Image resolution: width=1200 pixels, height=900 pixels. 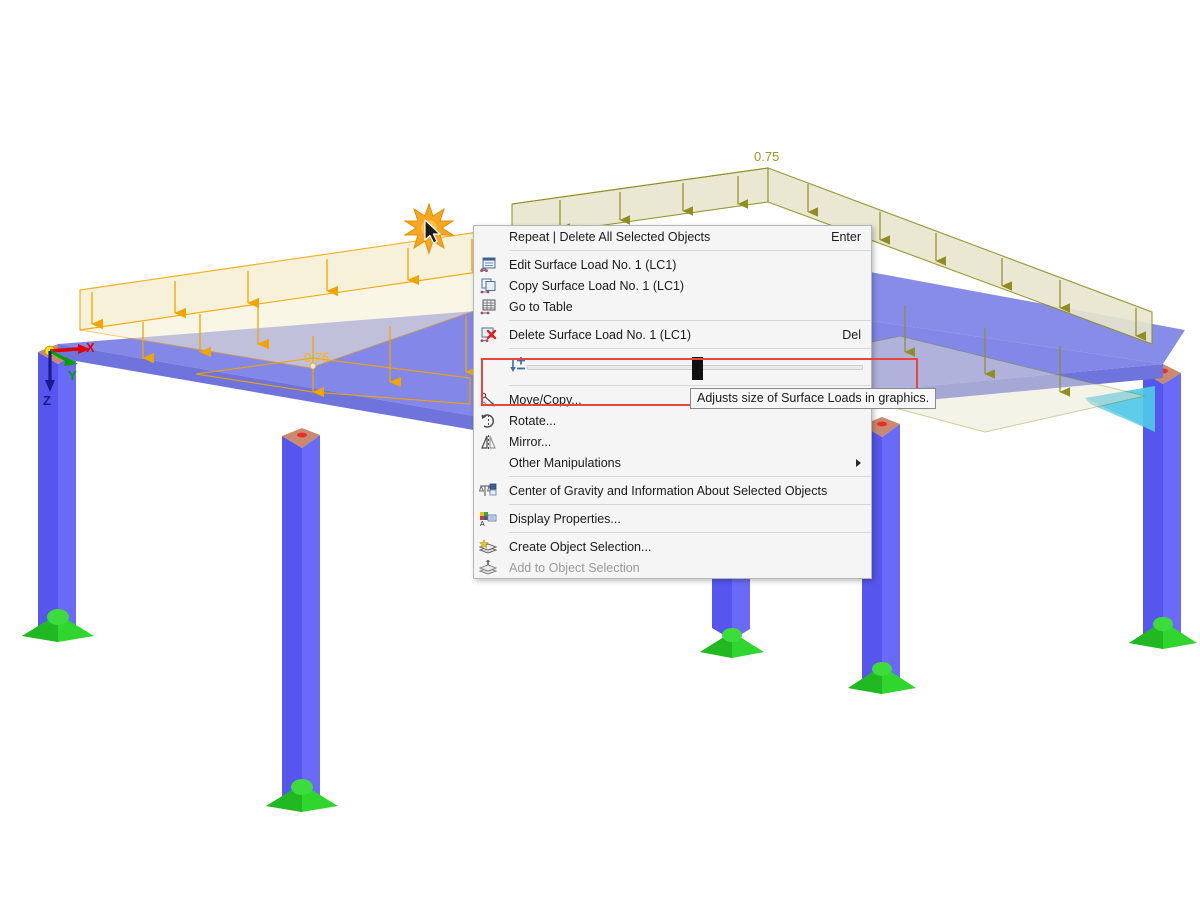 What do you see at coordinates (488, 442) in the screenshot?
I see `mirror-icon` at bounding box center [488, 442].